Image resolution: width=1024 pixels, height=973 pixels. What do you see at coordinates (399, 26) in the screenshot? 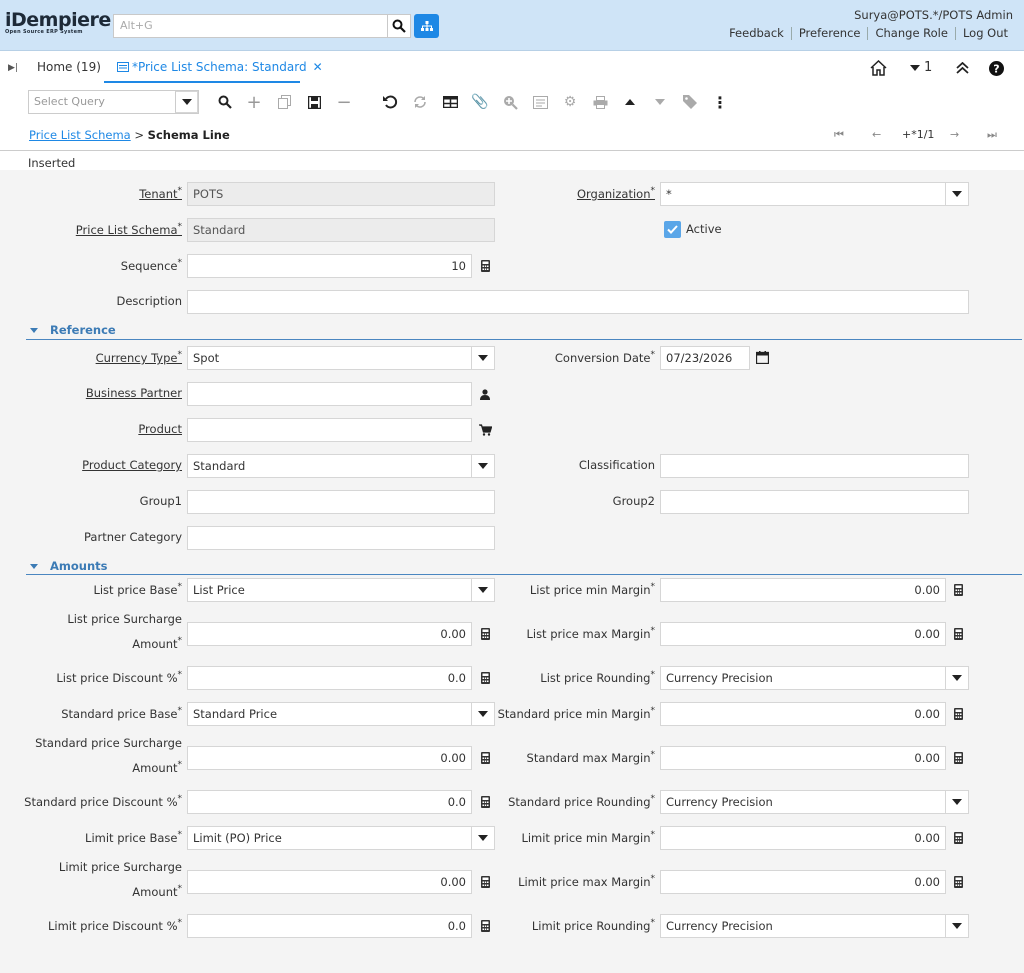
I see `search-button` at bounding box center [399, 26].